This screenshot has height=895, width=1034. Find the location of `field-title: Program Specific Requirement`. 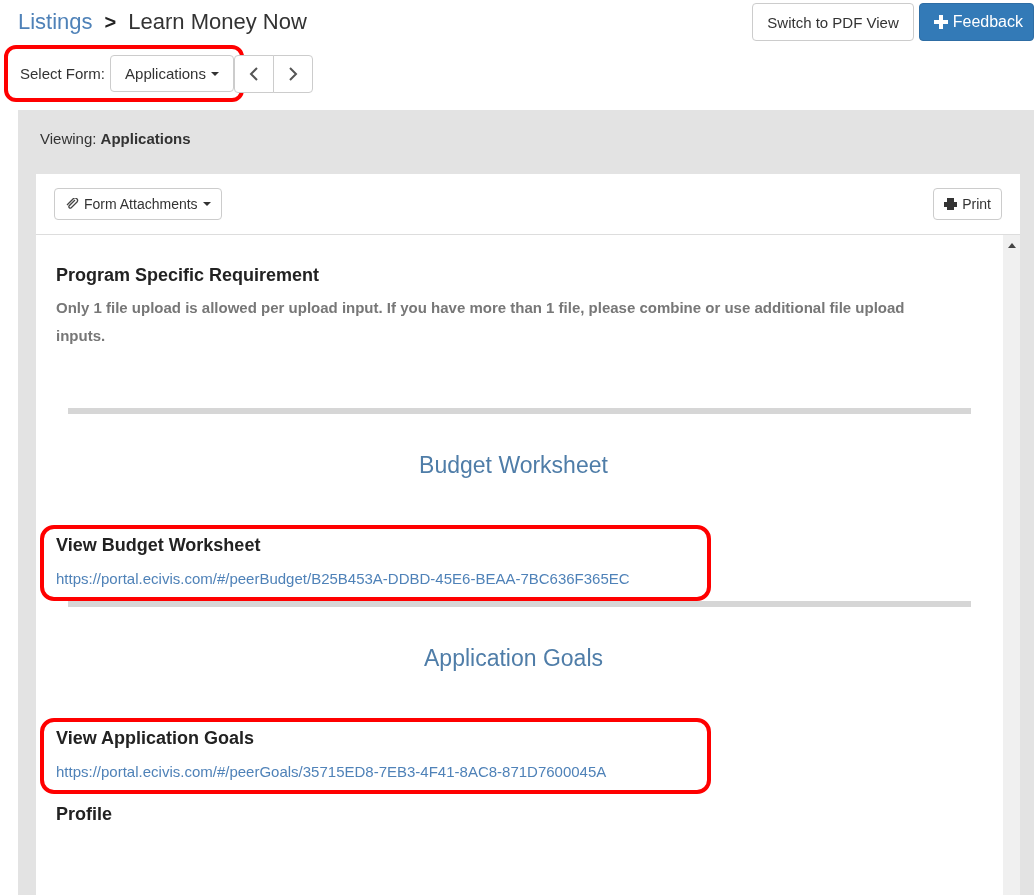

field-title: Program Specific Requirement is located at coordinates (188, 275).